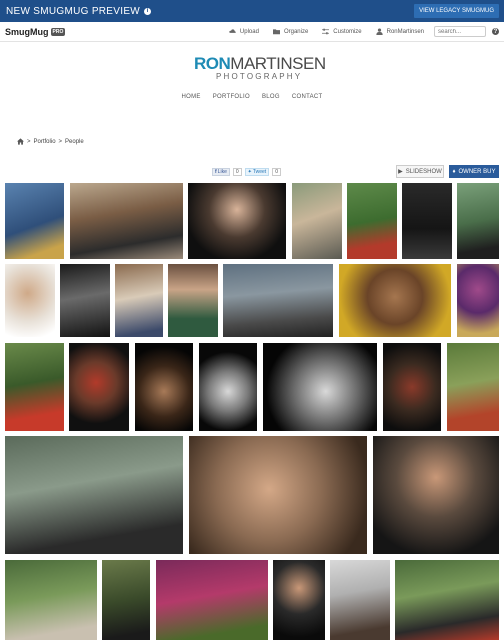 The image size is (504, 640). What do you see at coordinates (307, 97) in the screenshot?
I see `nav-contact: CONTACT` at bounding box center [307, 97].